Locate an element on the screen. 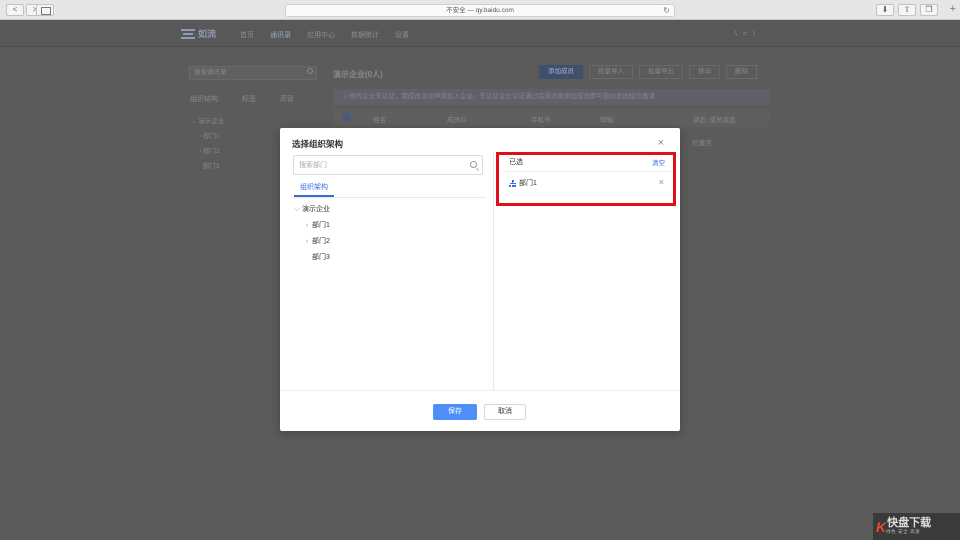  footer-divider is located at coordinates (480, 390).